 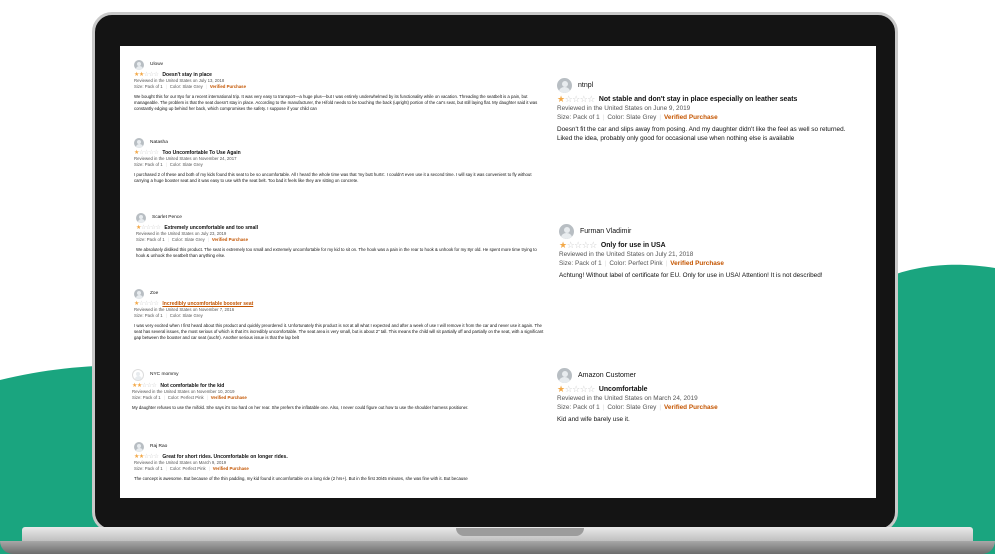 What do you see at coordinates (158, 447) in the screenshot?
I see `reviewer-name: Raj Rao` at bounding box center [158, 447].